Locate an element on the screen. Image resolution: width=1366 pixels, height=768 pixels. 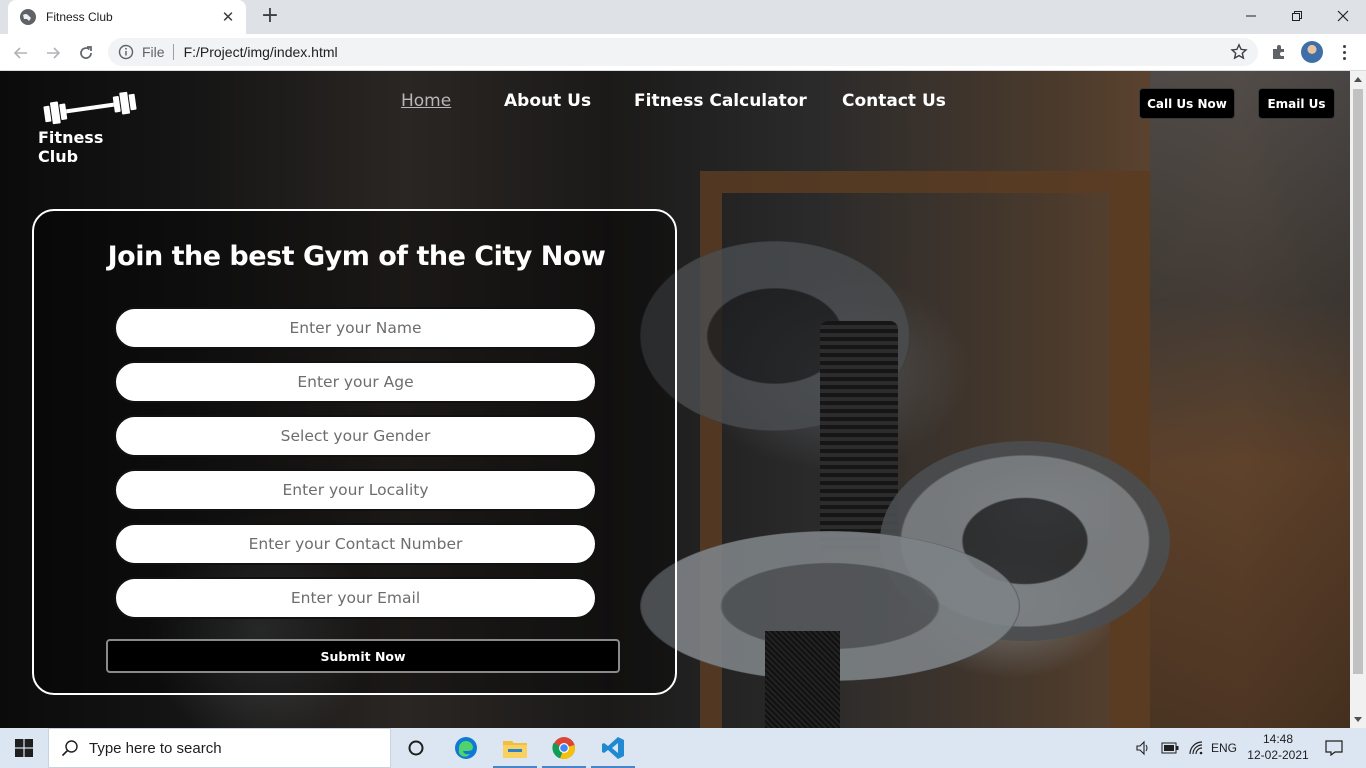
nav-link-fitness-calculator: Fitness Calculator is located at coordinates (720, 101).